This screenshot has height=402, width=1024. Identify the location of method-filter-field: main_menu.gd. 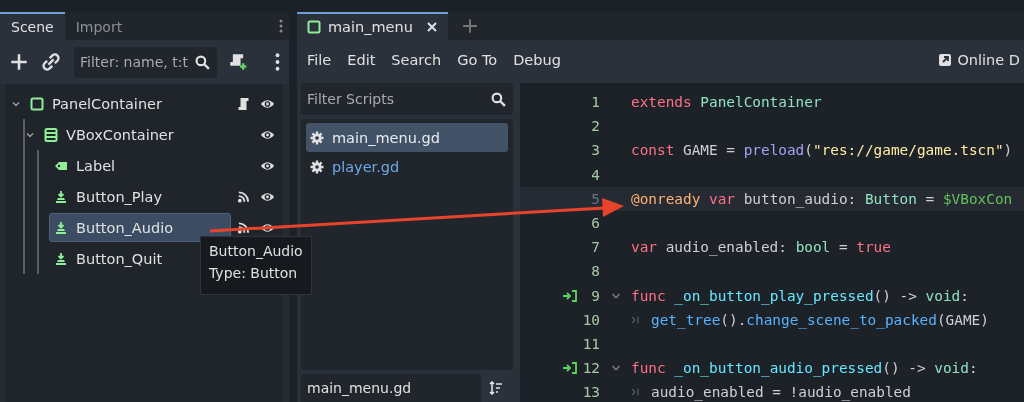
(391, 388).